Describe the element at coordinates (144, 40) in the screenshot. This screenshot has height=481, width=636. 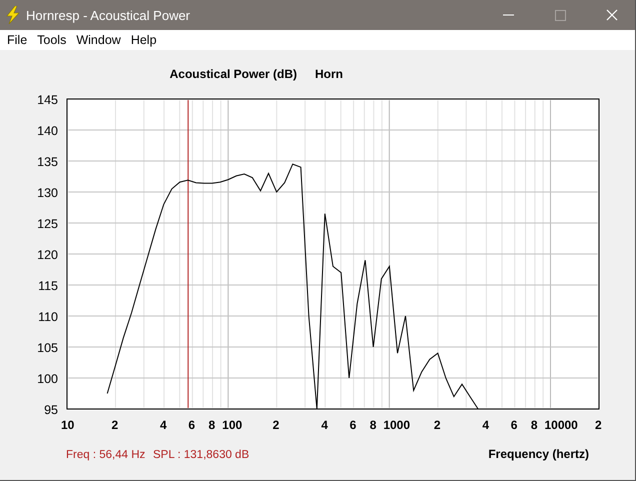
I see `menu-item: Help` at that location.